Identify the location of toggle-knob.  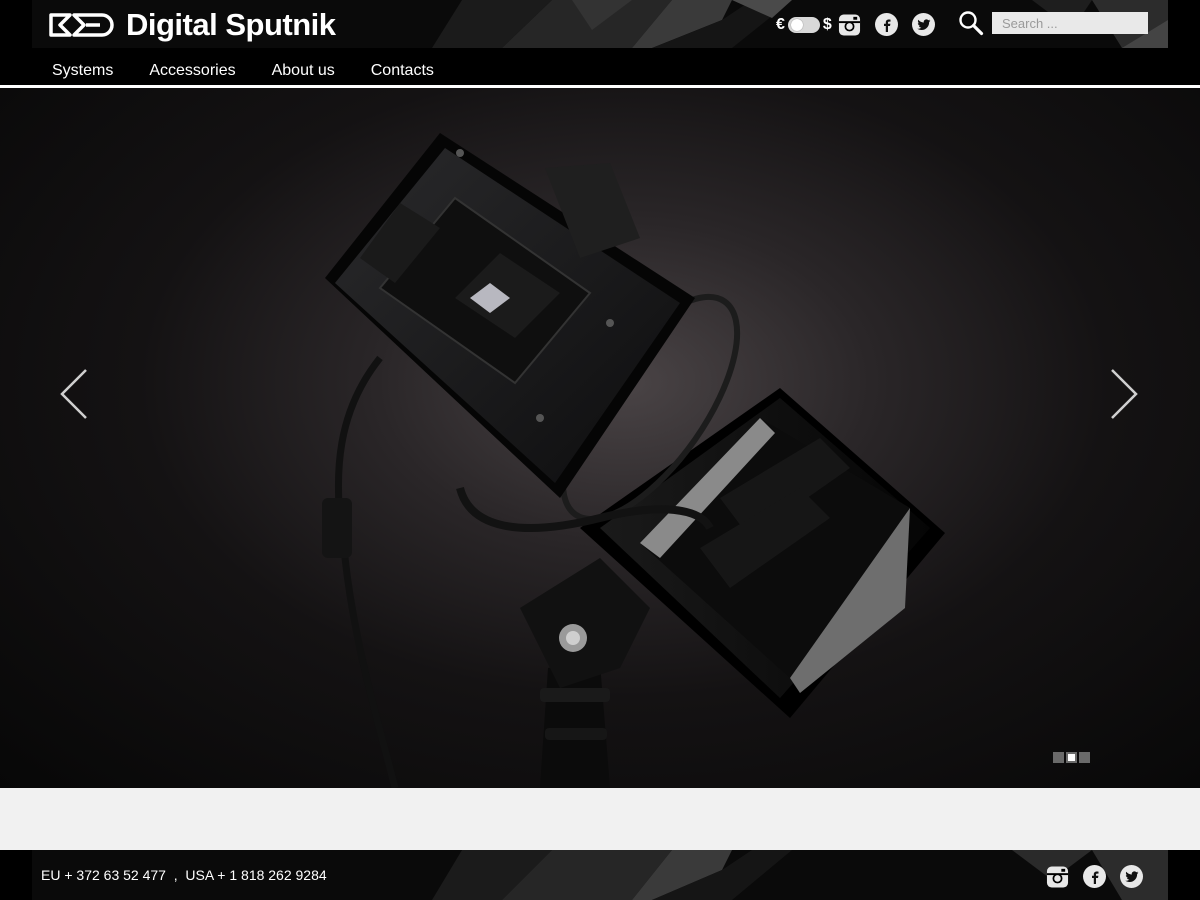
(796, 25).